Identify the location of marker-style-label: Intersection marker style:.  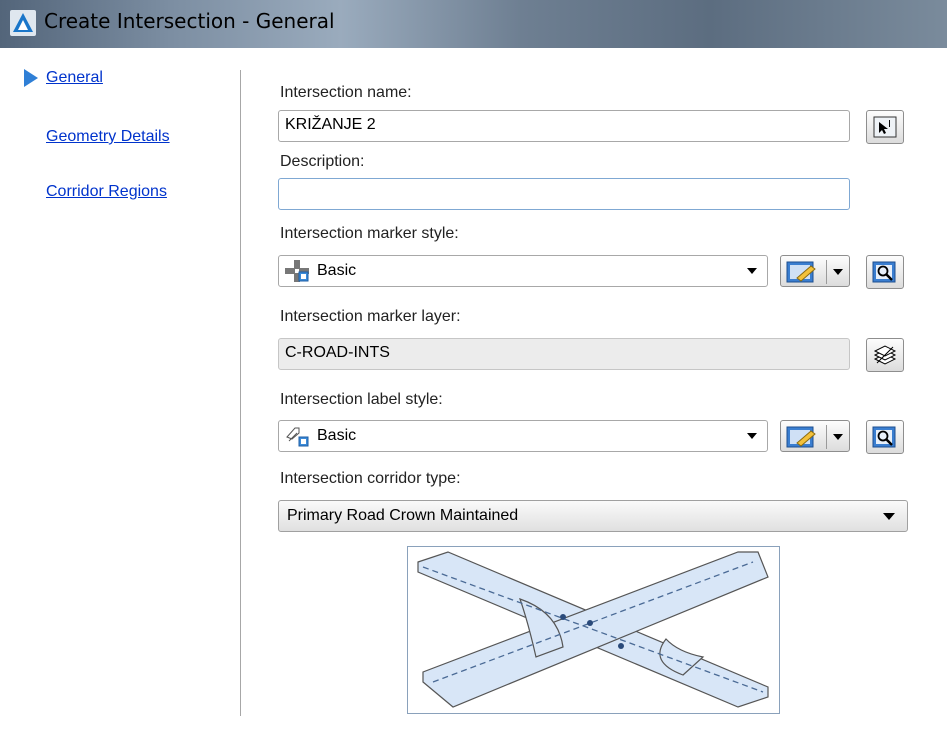
(369, 233).